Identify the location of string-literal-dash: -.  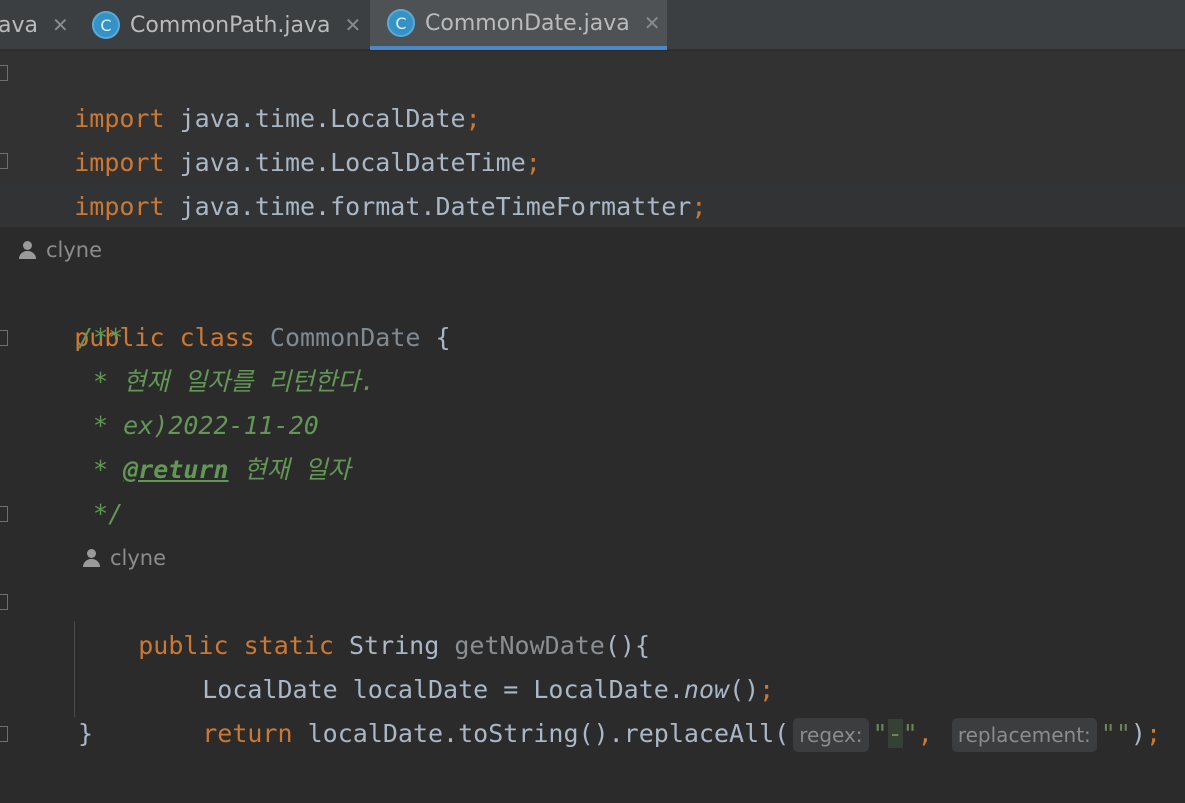
(895, 733).